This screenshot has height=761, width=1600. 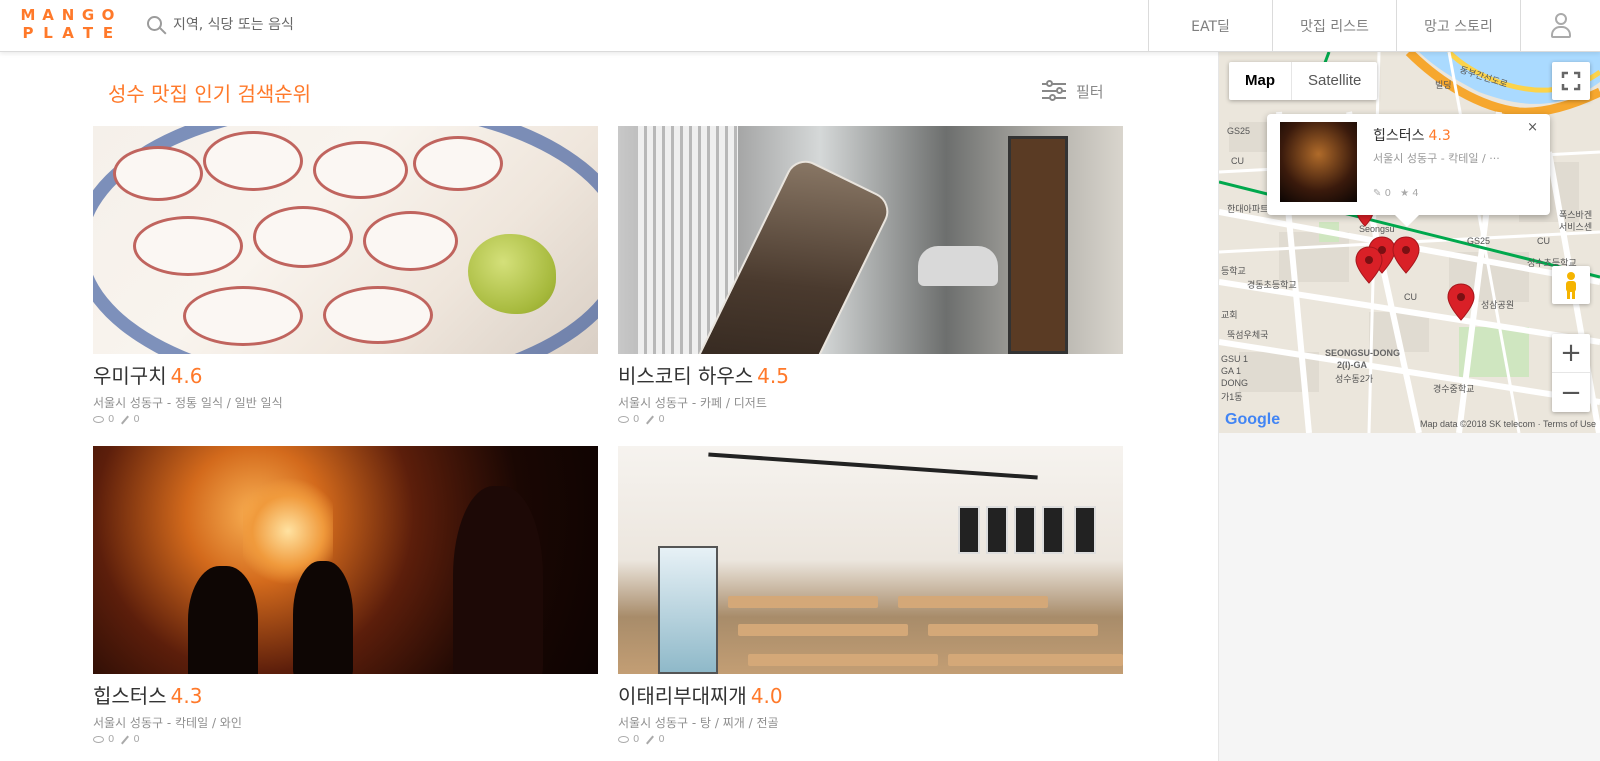 I want to click on map-label: GSU 1, so click(x=1235, y=359).